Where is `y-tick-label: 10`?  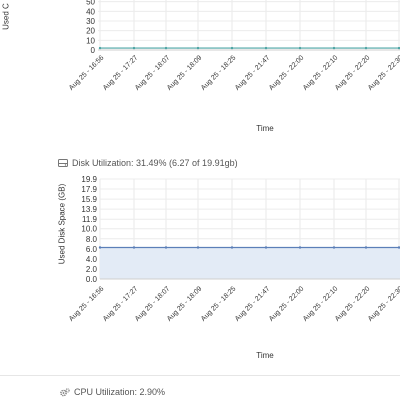 y-tick-label: 10 is located at coordinates (90, 40).